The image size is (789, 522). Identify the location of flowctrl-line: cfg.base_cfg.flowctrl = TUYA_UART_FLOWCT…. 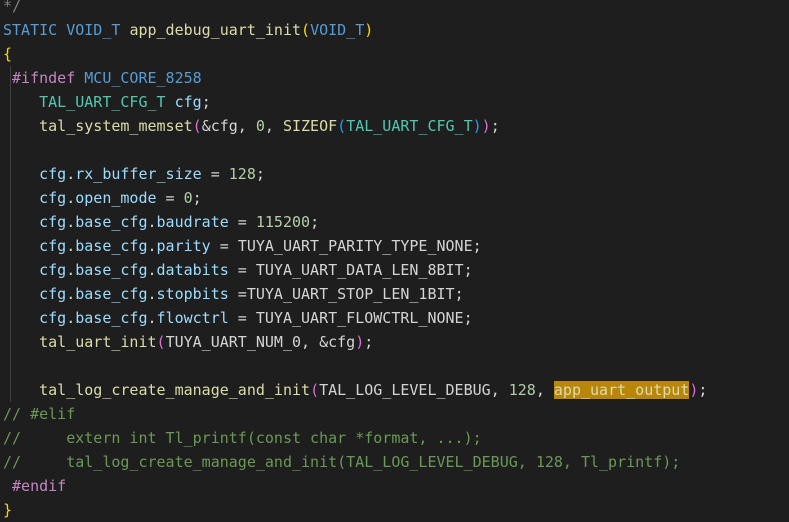
(394, 318).